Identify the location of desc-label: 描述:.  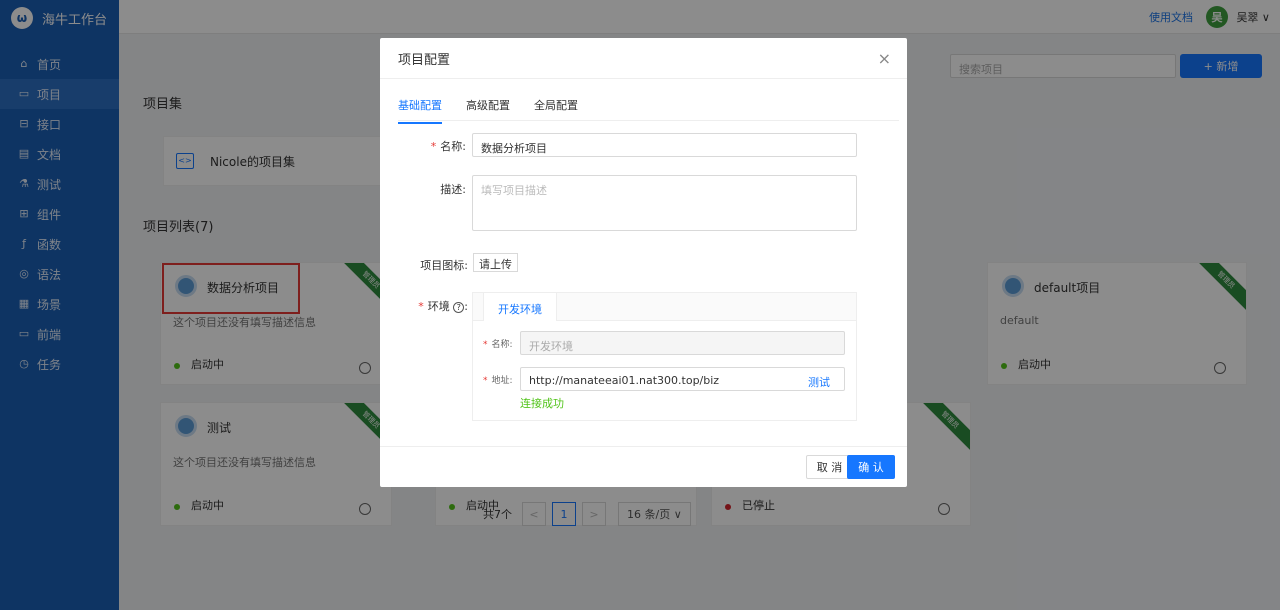
(453, 189).